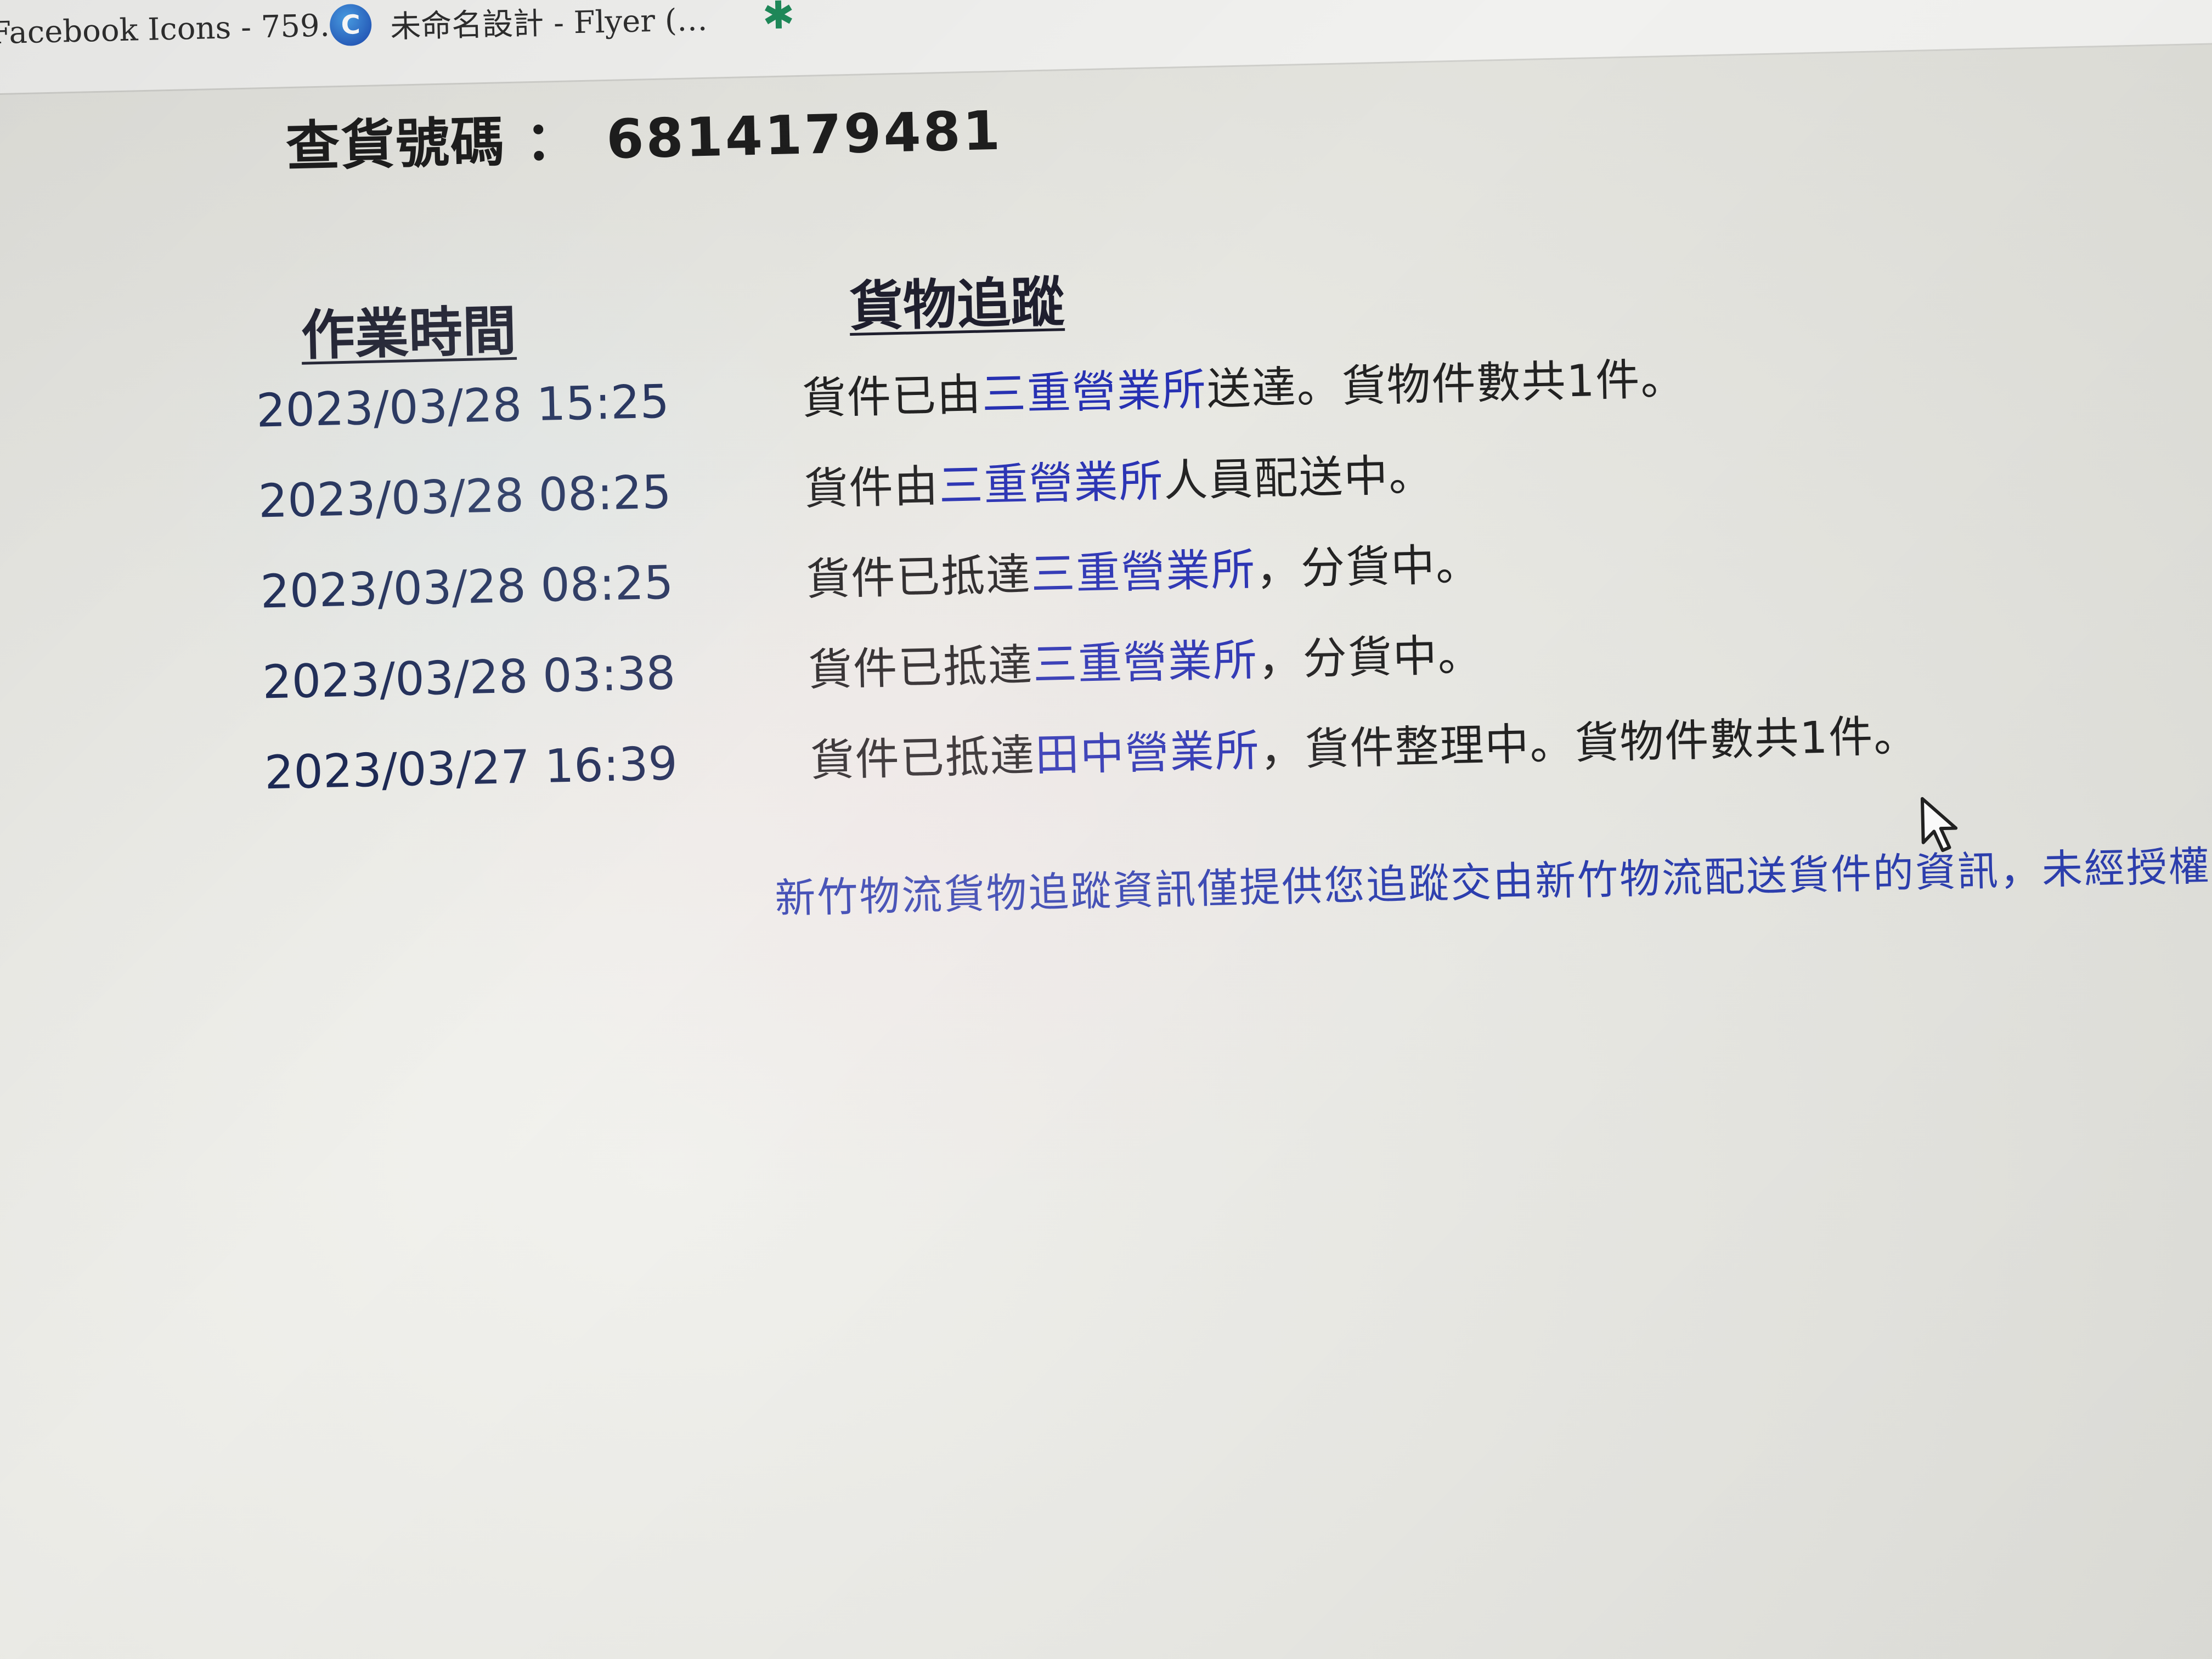 The height and width of the screenshot is (1659, 2212). What do you see at coordinates (957, 305) in the screenshot?
I see `column-header-tracking: 貨物追蹤` at bounding box center [957, 305].